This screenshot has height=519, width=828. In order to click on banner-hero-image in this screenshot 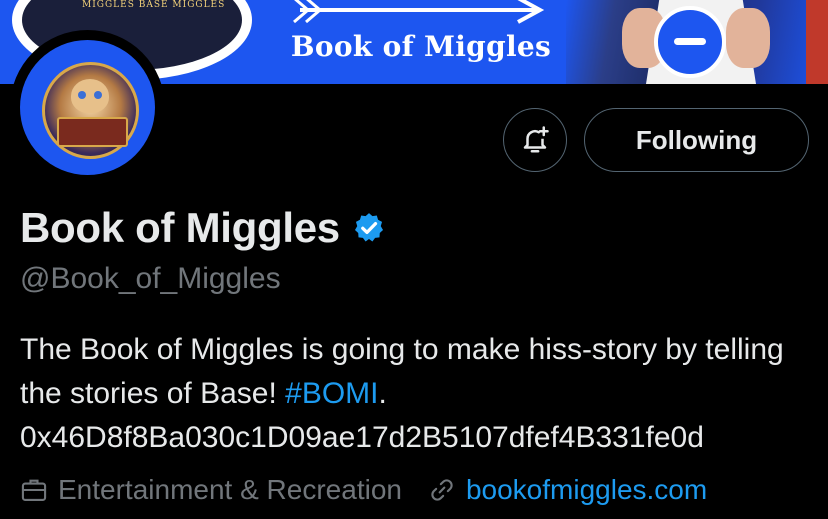, I will do `click(697, 42)`.